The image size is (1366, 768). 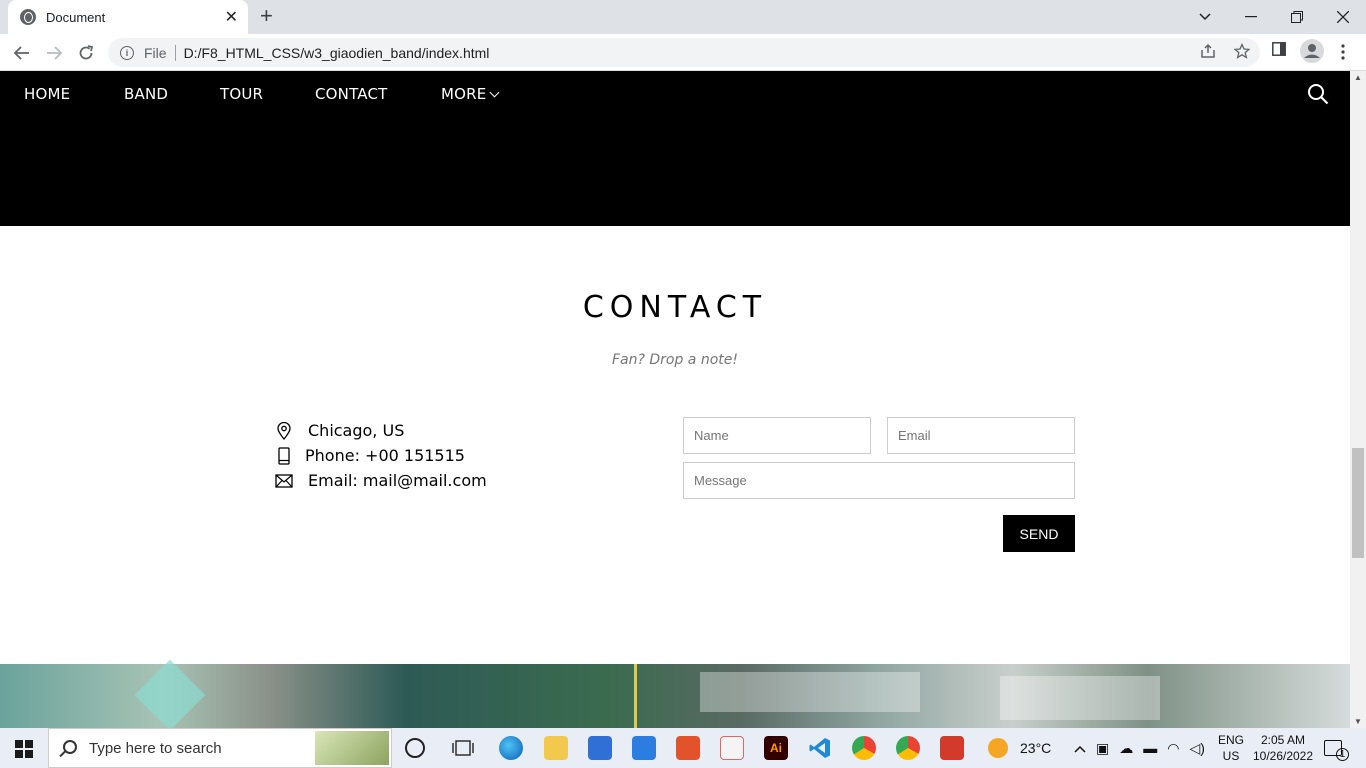 I want to click on send-button: SEND, so click(x=1039, y=533).